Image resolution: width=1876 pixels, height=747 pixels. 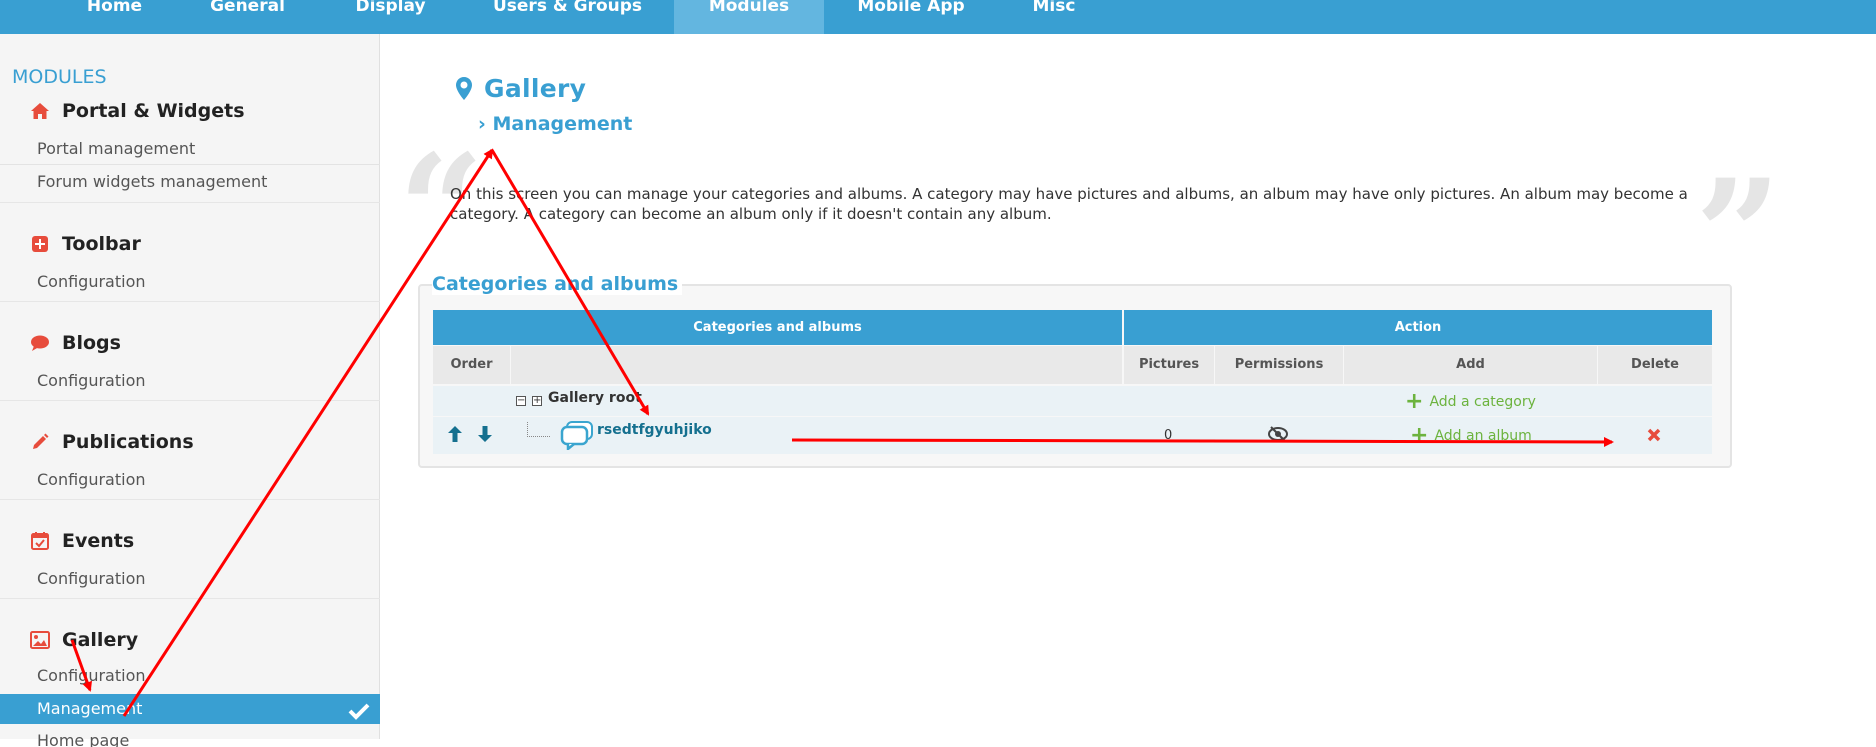 I want to click on tab-display: Display, so click(x=390, y=17).